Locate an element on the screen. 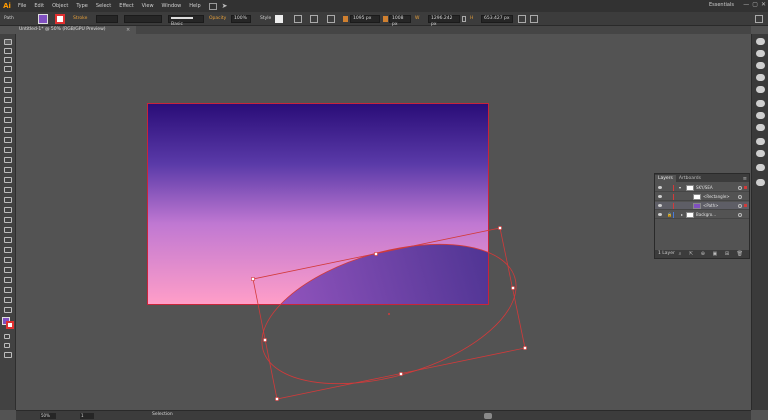  layers-panel-header: Layers Artboards ≡ is located at coordinates (702, 178).